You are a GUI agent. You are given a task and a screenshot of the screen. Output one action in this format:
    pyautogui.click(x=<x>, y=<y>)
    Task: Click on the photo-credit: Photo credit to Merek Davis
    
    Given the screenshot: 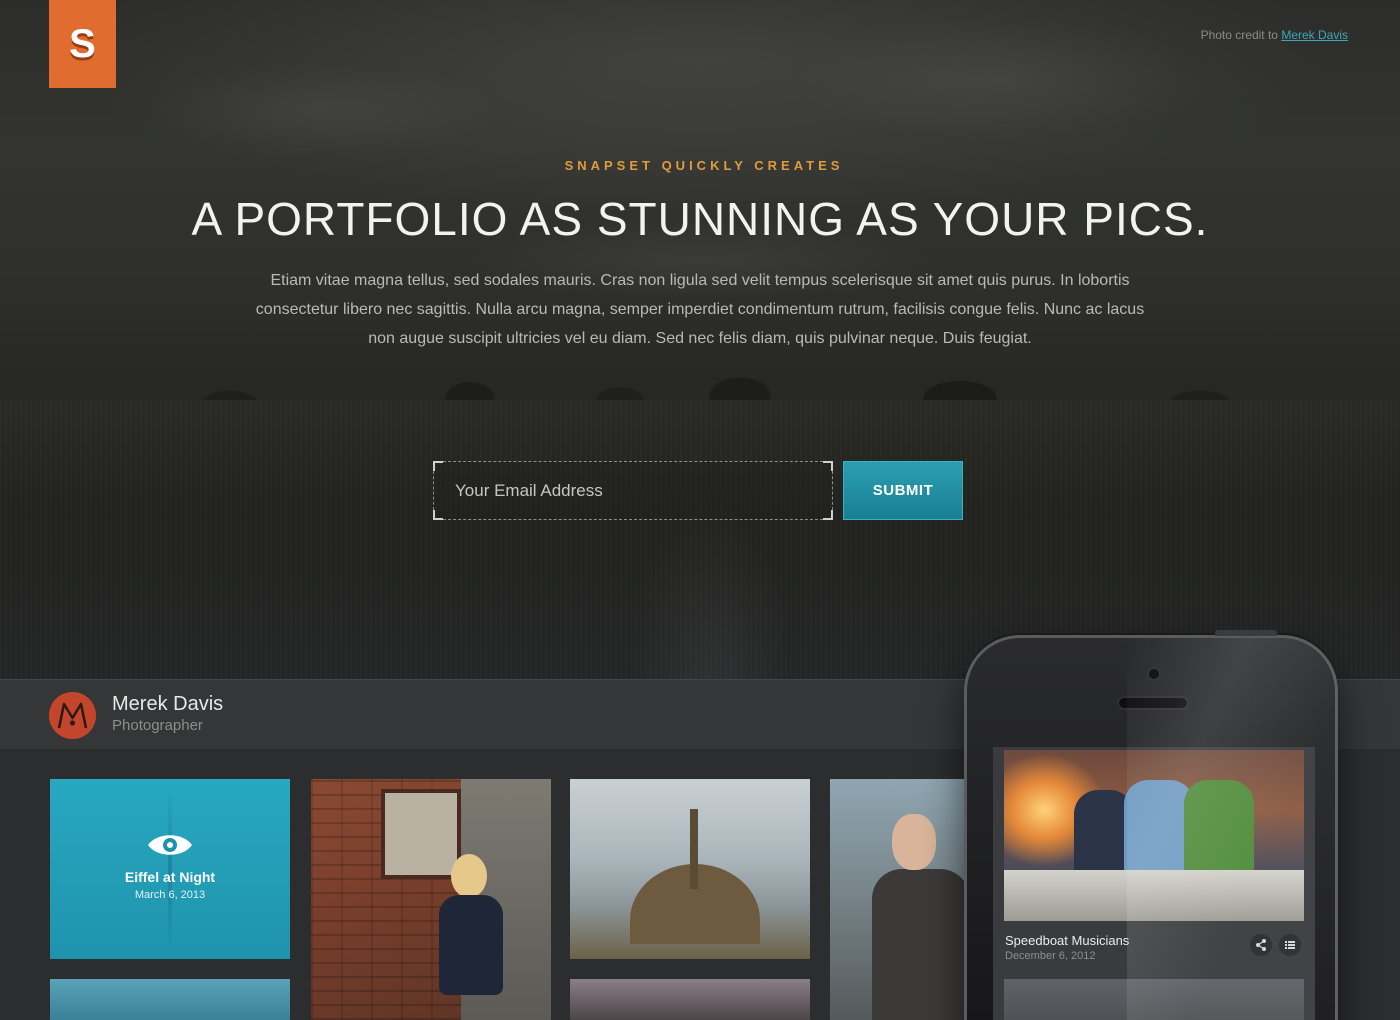 What is the action you would take?
    pyautogui.click(x=1274, y=35)
    